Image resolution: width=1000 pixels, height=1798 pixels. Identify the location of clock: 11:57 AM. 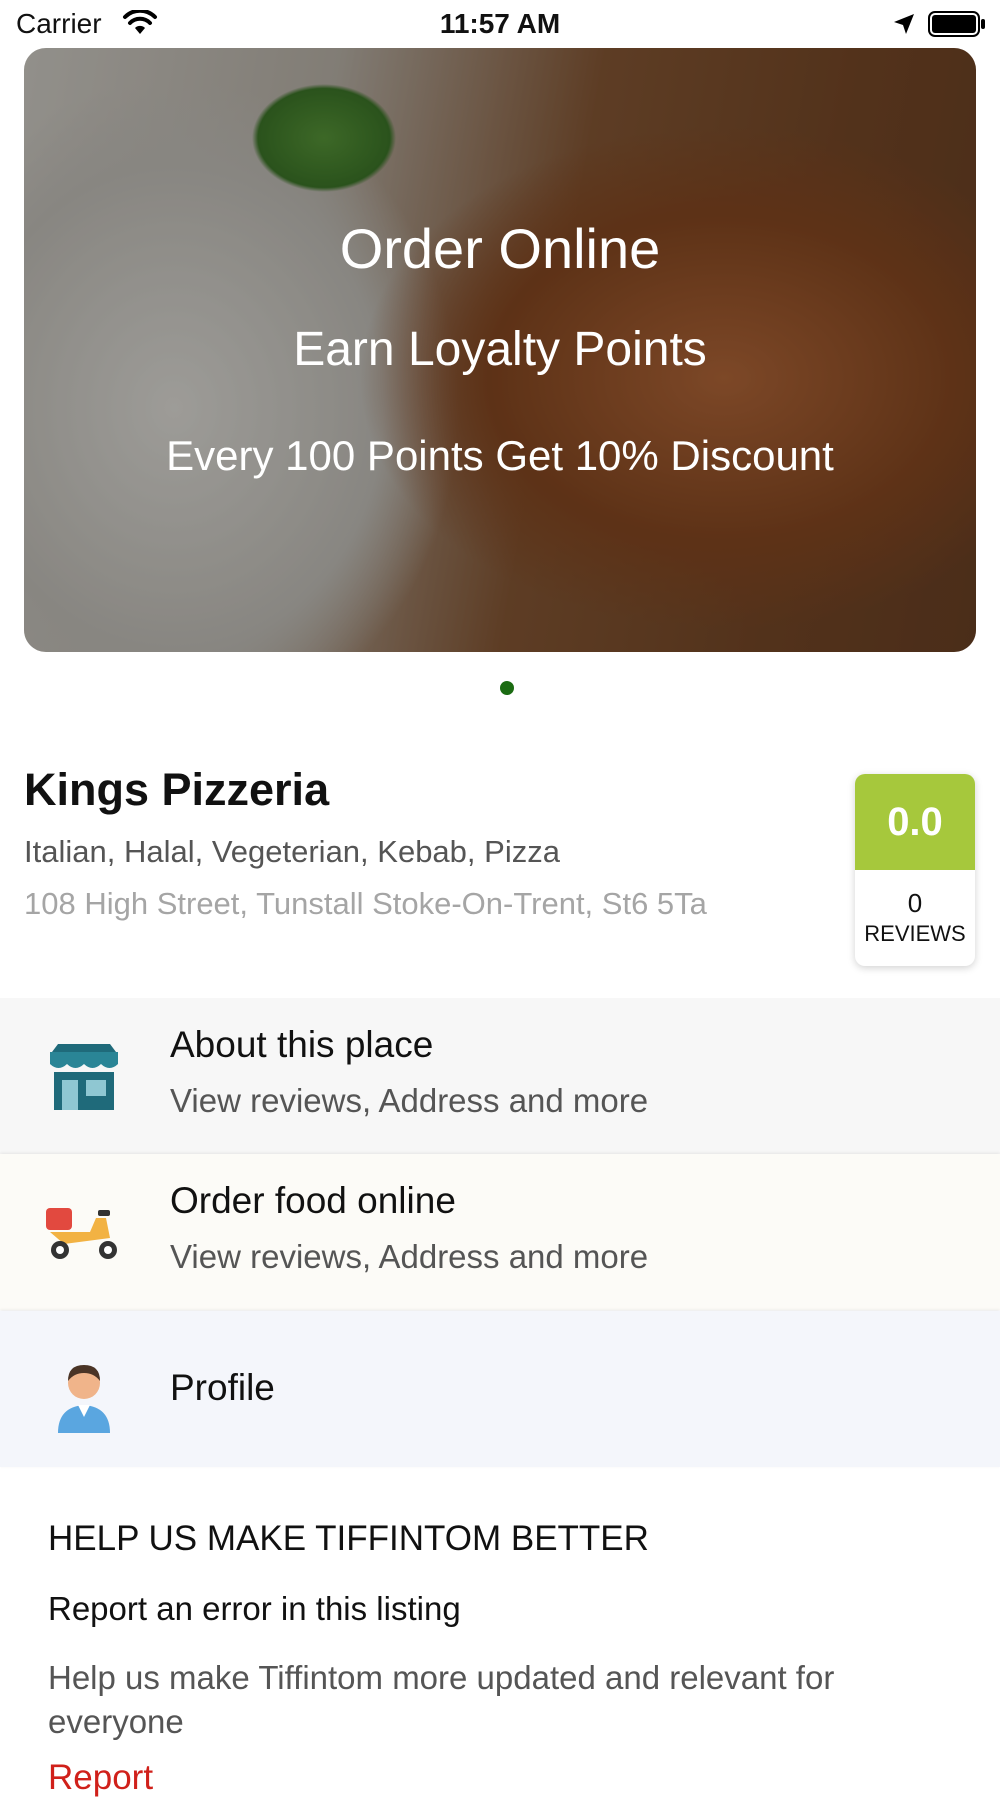
(500, 23).